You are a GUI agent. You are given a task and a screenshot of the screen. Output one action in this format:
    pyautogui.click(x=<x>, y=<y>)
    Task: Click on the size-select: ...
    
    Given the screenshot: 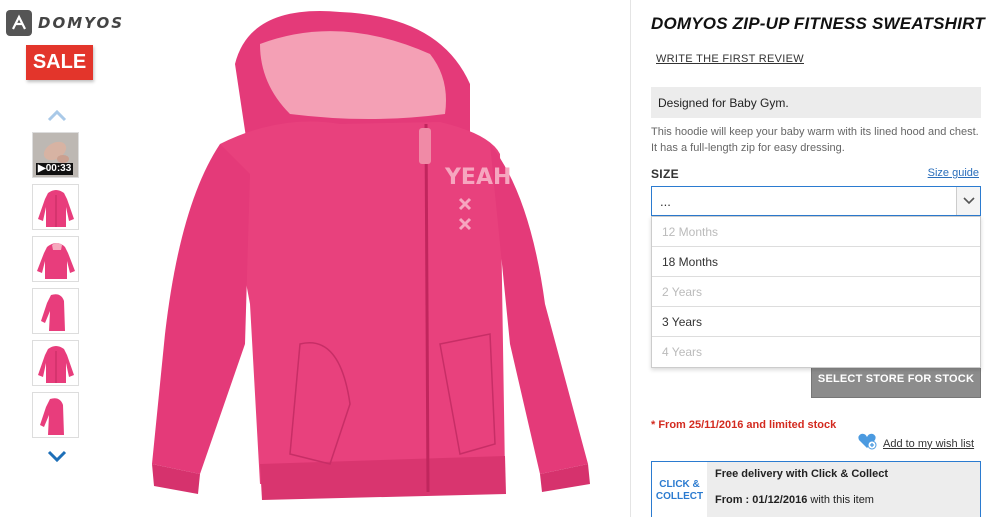 What is the action you would take?
    pyautogui.click(x=816, y=201)
    